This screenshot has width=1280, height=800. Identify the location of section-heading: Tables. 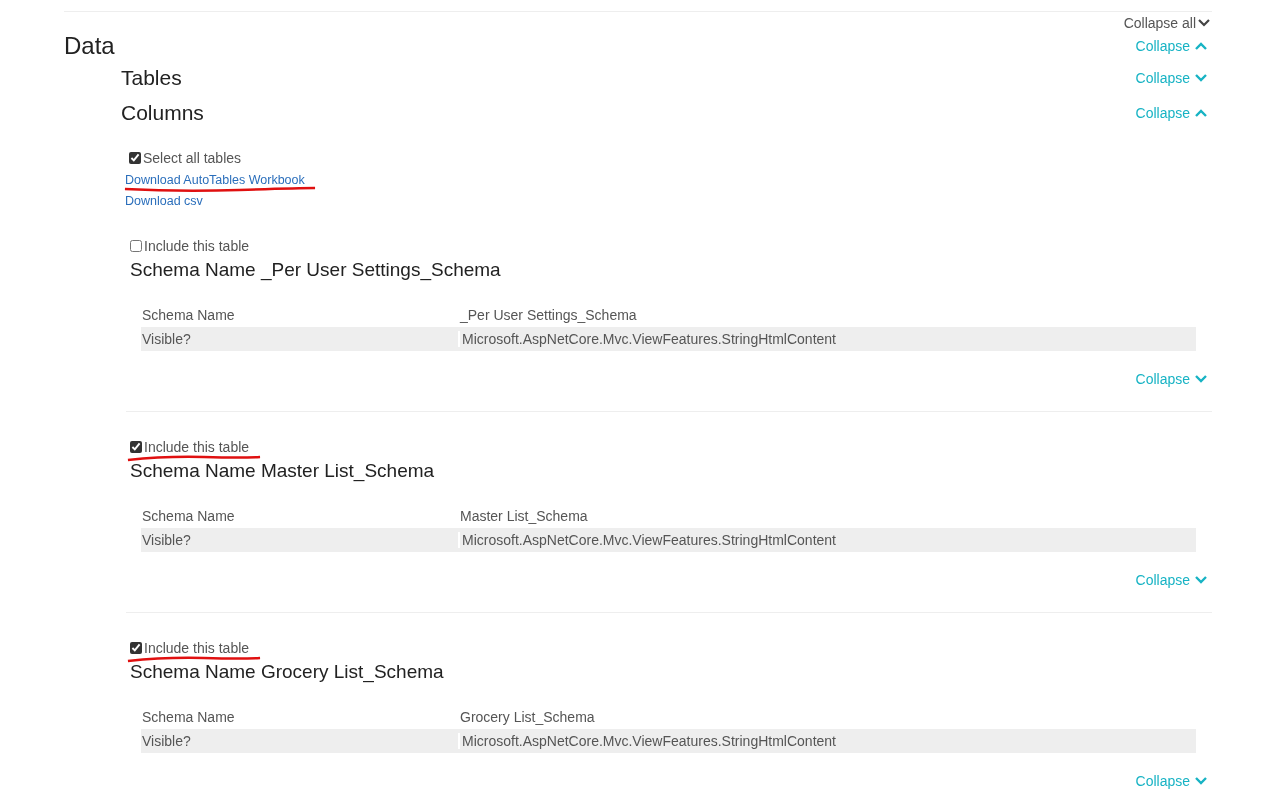
(151, 77).